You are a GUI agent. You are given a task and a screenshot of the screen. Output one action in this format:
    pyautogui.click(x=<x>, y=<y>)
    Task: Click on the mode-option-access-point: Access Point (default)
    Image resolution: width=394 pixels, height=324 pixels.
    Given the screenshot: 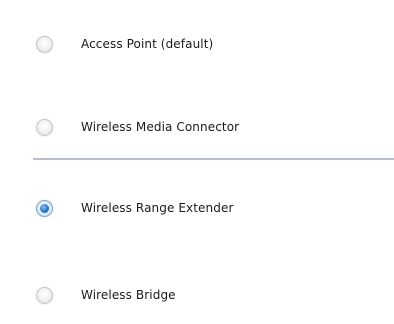 What is the action you would take?
    pyautogui.click(x=124, y=44)
    